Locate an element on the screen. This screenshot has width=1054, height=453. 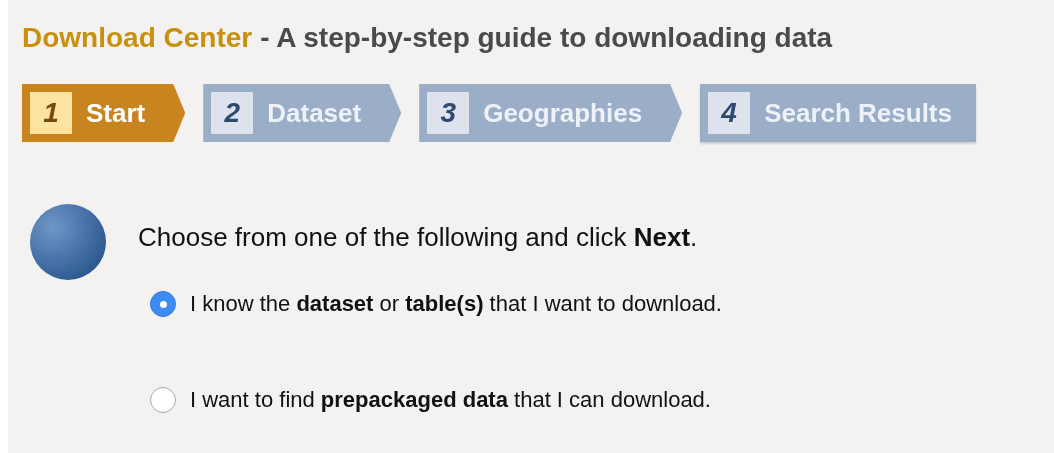
option-label: I want to find prepackaged data that I can download. is located at coordinates (450, 400).